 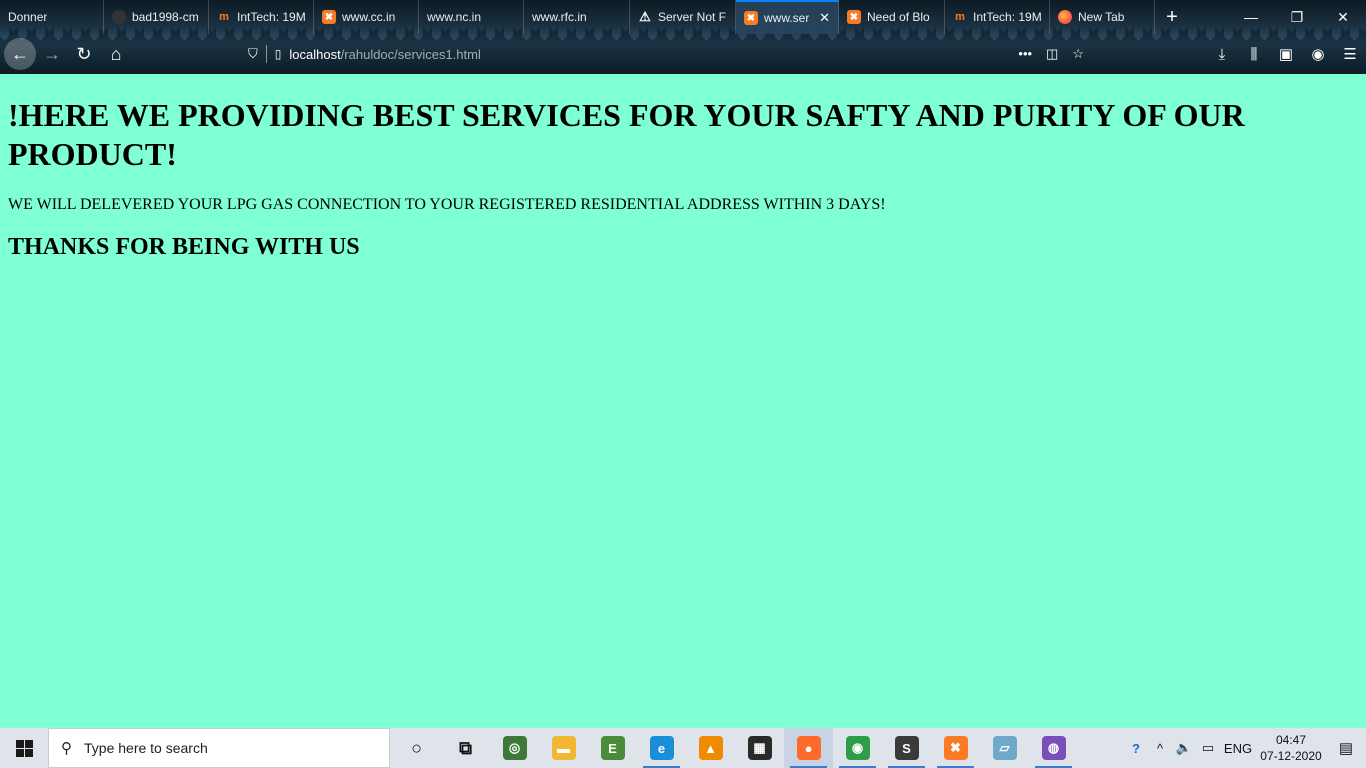 What do you see at coordinates (1065, 17) in the screenshot?
I see `firefox-icon` at bounding box center [1065, 17].